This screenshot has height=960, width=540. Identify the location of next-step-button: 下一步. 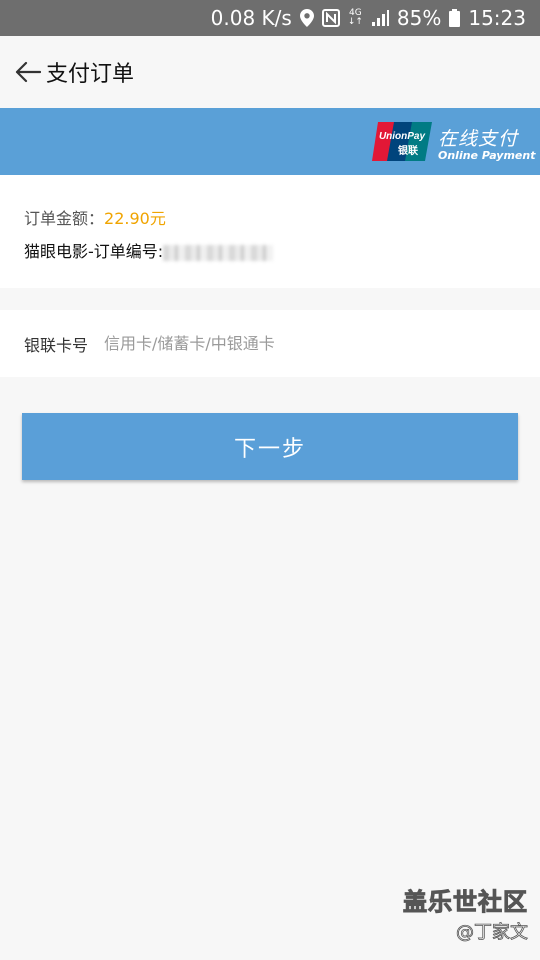
(270, 446).